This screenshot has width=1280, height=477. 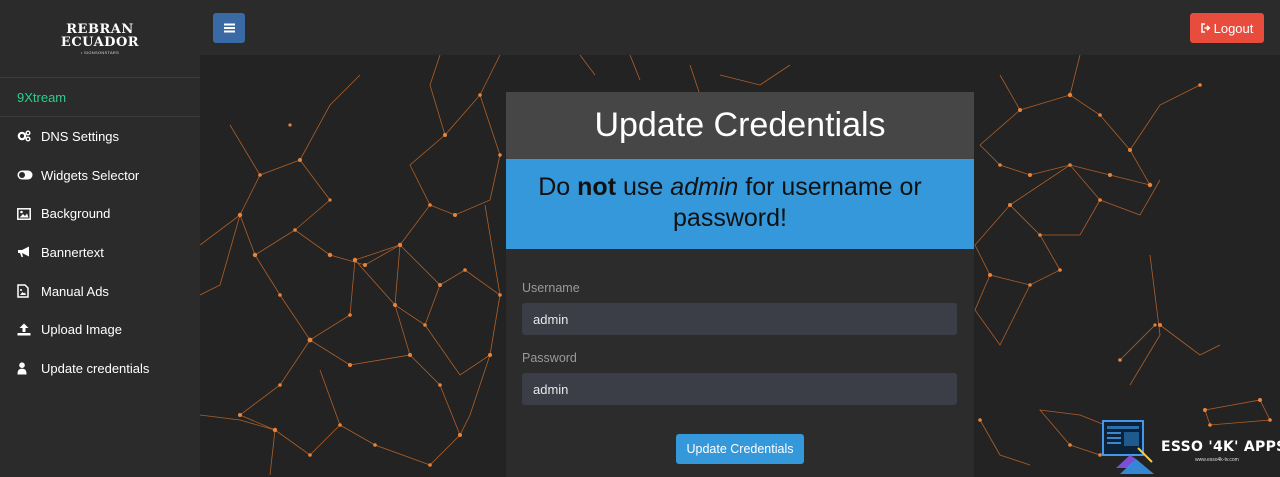 I want to click on sidebar-item-label: Manual Ads, so click(x=75, y=291).